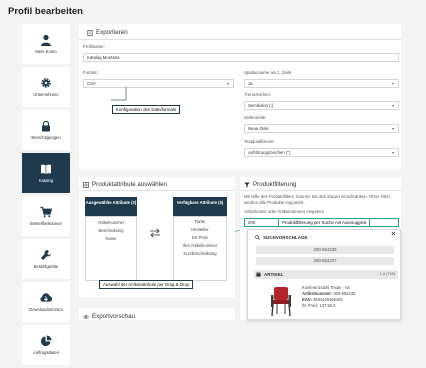 The height and width of the screenshot is (368, 426). I want to click on separator-label: Trennzeichen:, so click(258, 94).